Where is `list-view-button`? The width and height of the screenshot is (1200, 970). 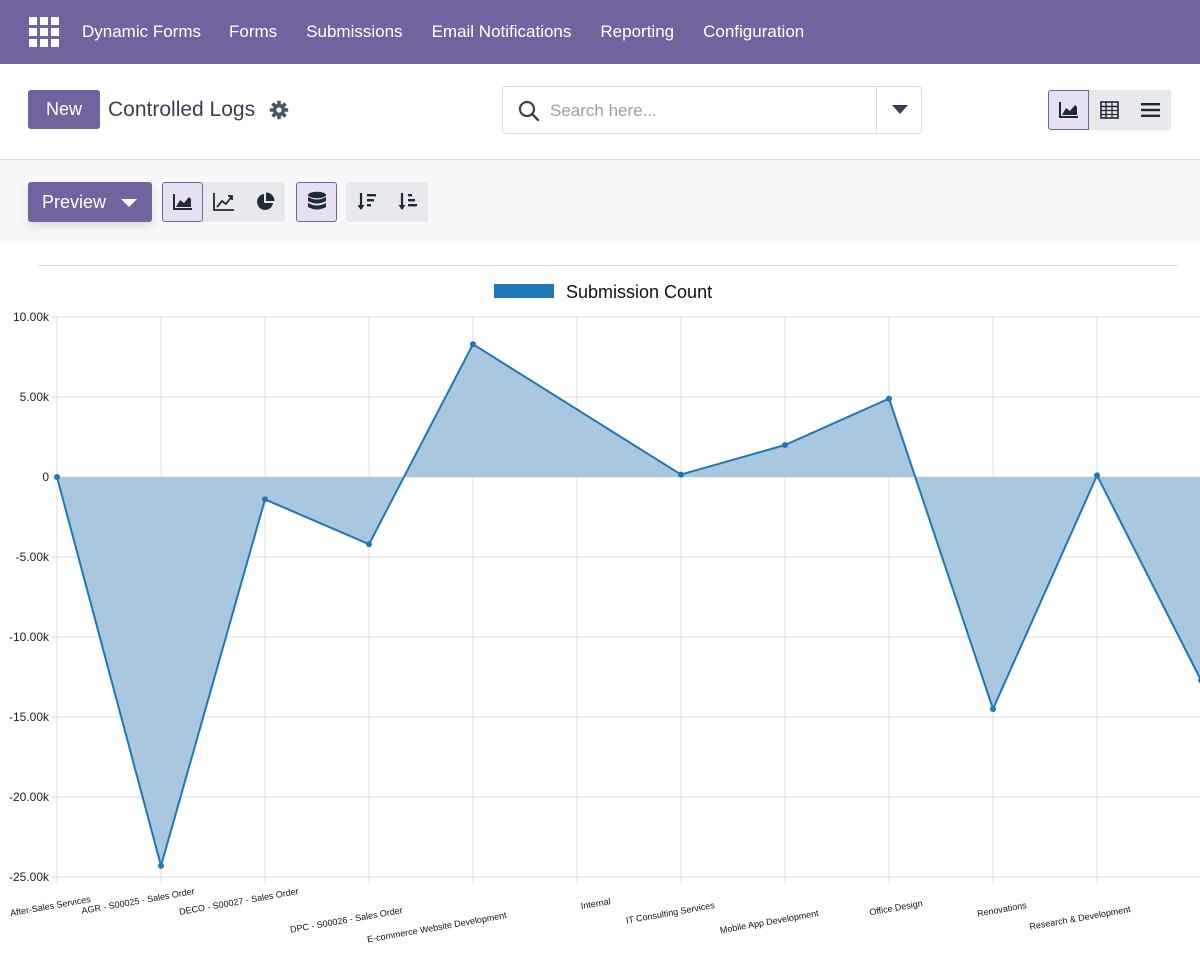
list-view-button is located at coordinates (1150, 110).